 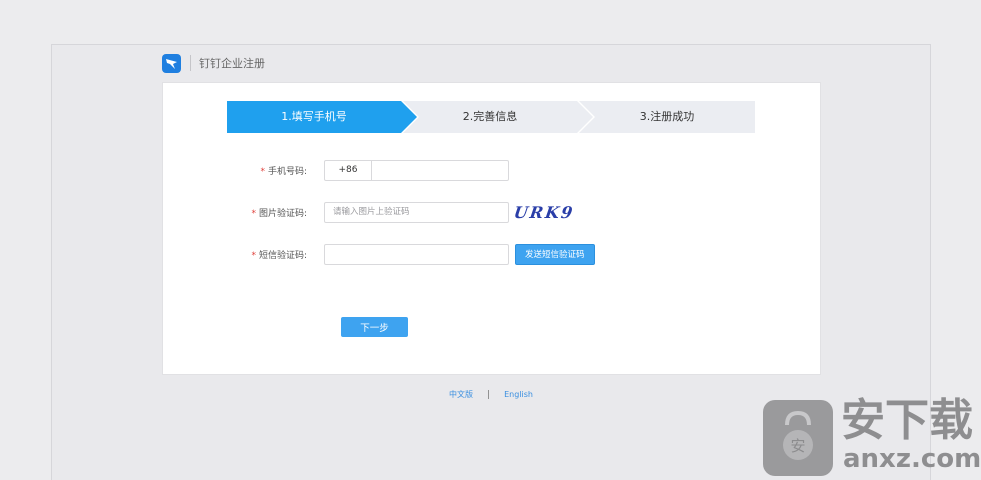 I want to click on brand-divider, so click(x=190, y=63).